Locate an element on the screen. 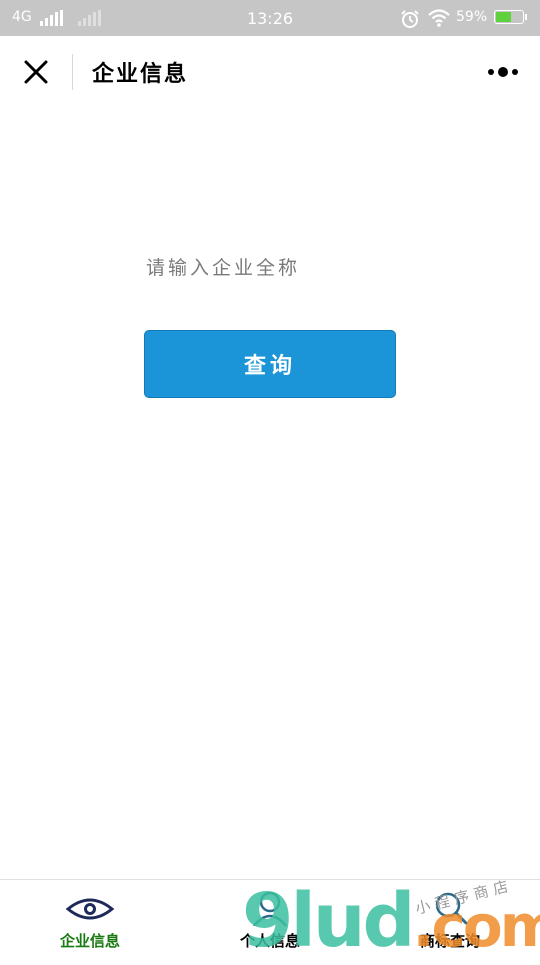  battery-percent: 59% is located at coordinates (472, 17).